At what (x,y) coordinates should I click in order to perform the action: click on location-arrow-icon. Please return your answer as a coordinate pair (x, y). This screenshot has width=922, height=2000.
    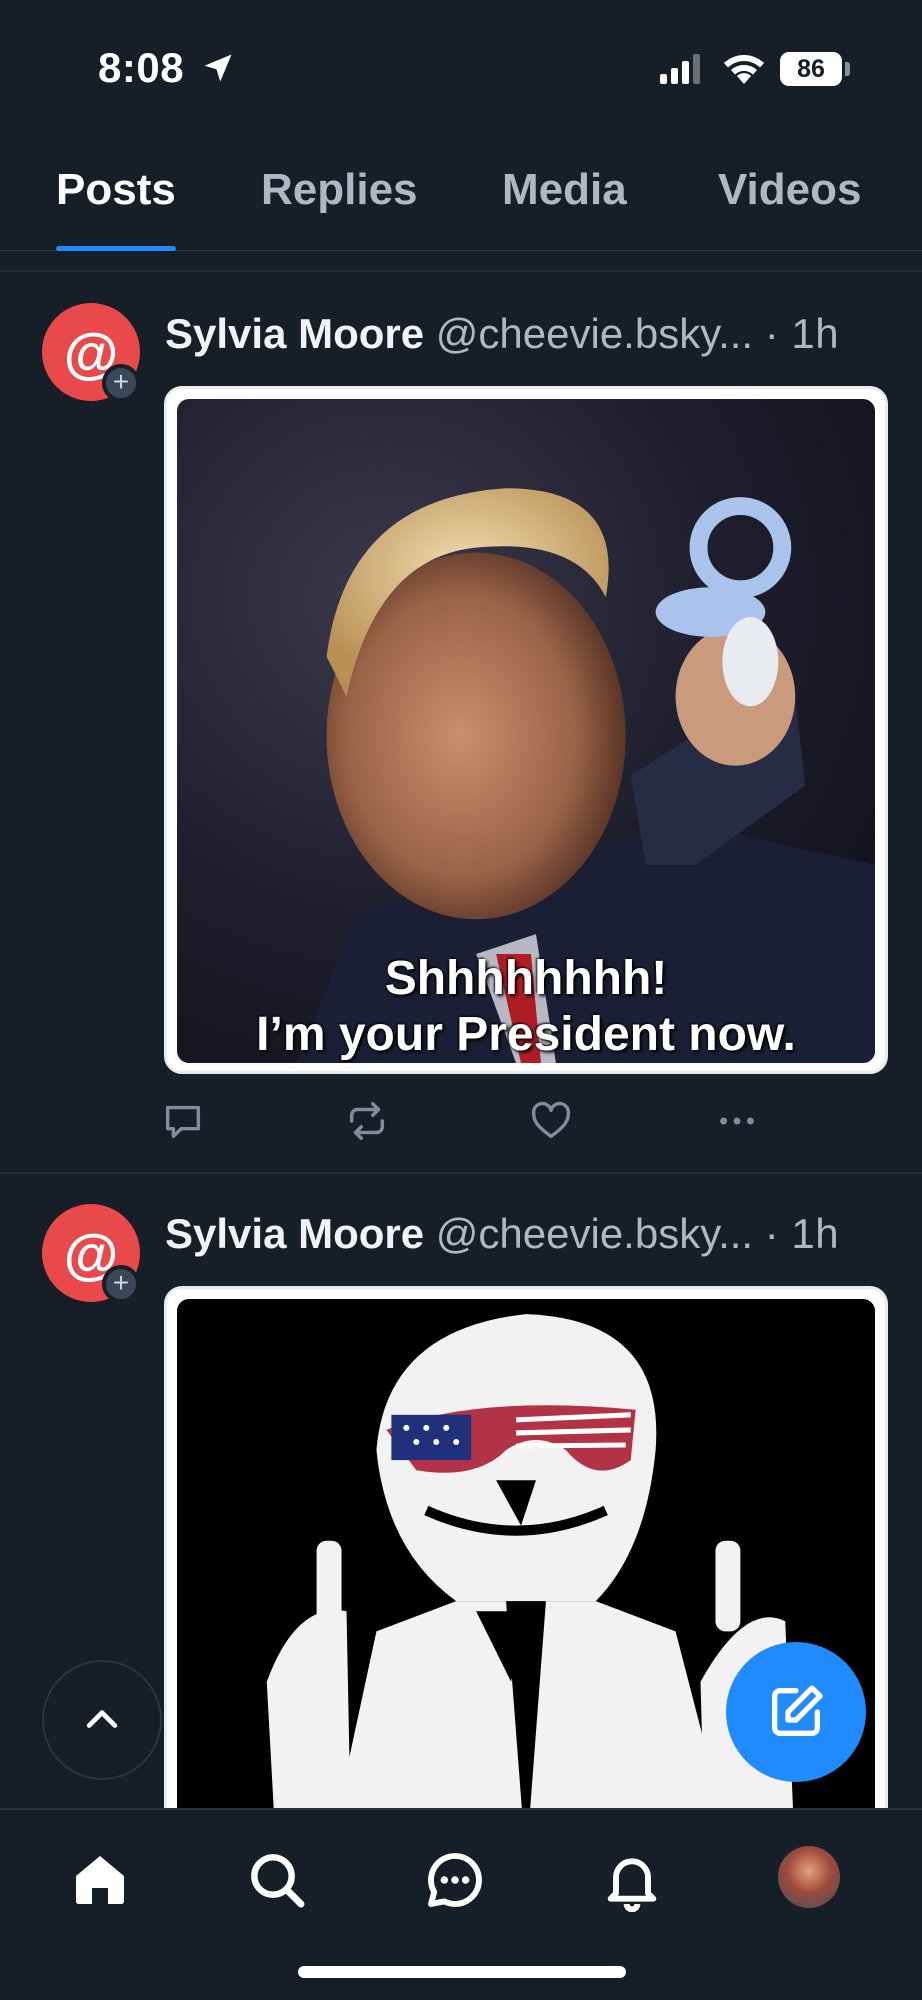
    Looking at the image, I should click on (218, 68).